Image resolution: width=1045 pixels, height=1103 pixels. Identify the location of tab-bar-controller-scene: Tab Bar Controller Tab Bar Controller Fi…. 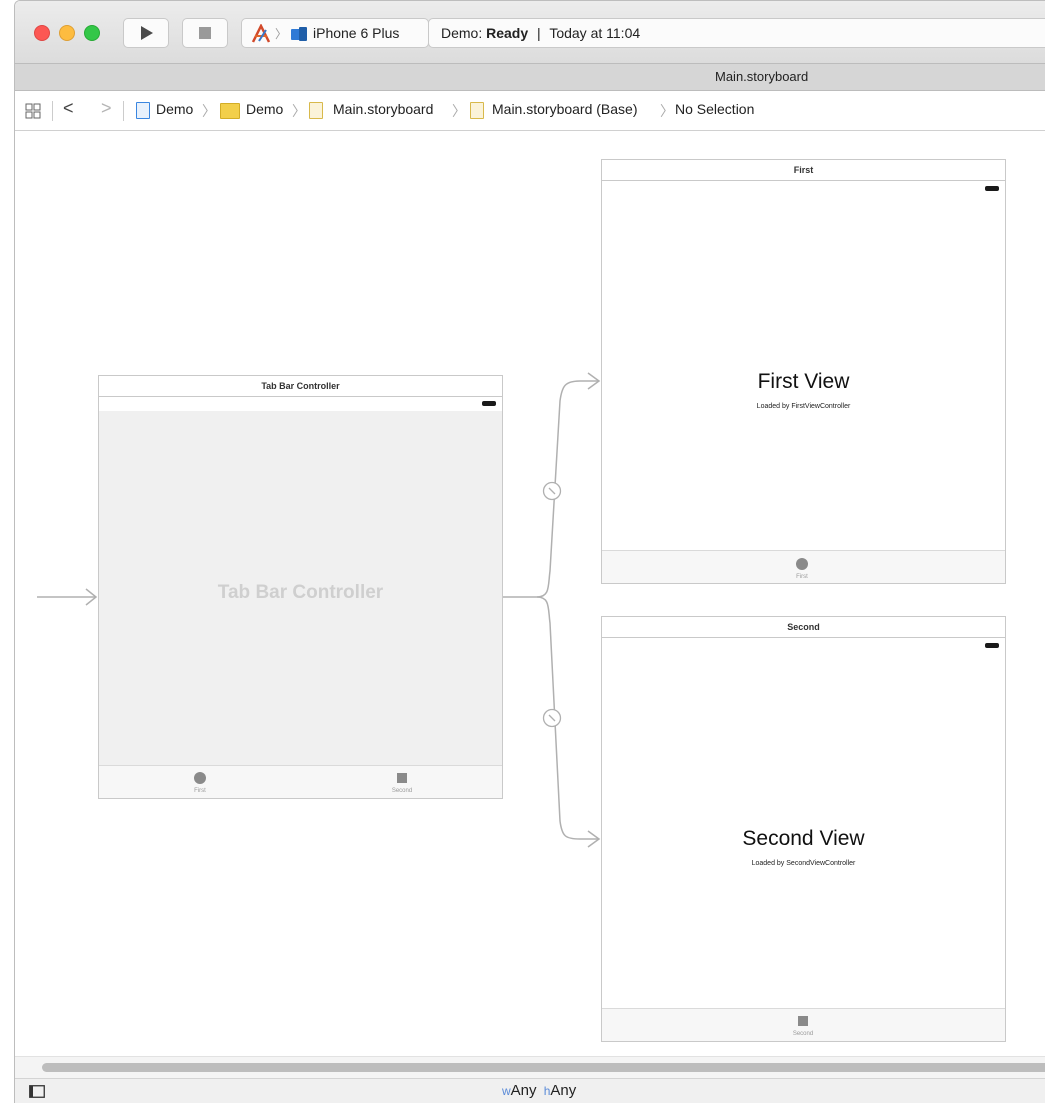
(300, 587).